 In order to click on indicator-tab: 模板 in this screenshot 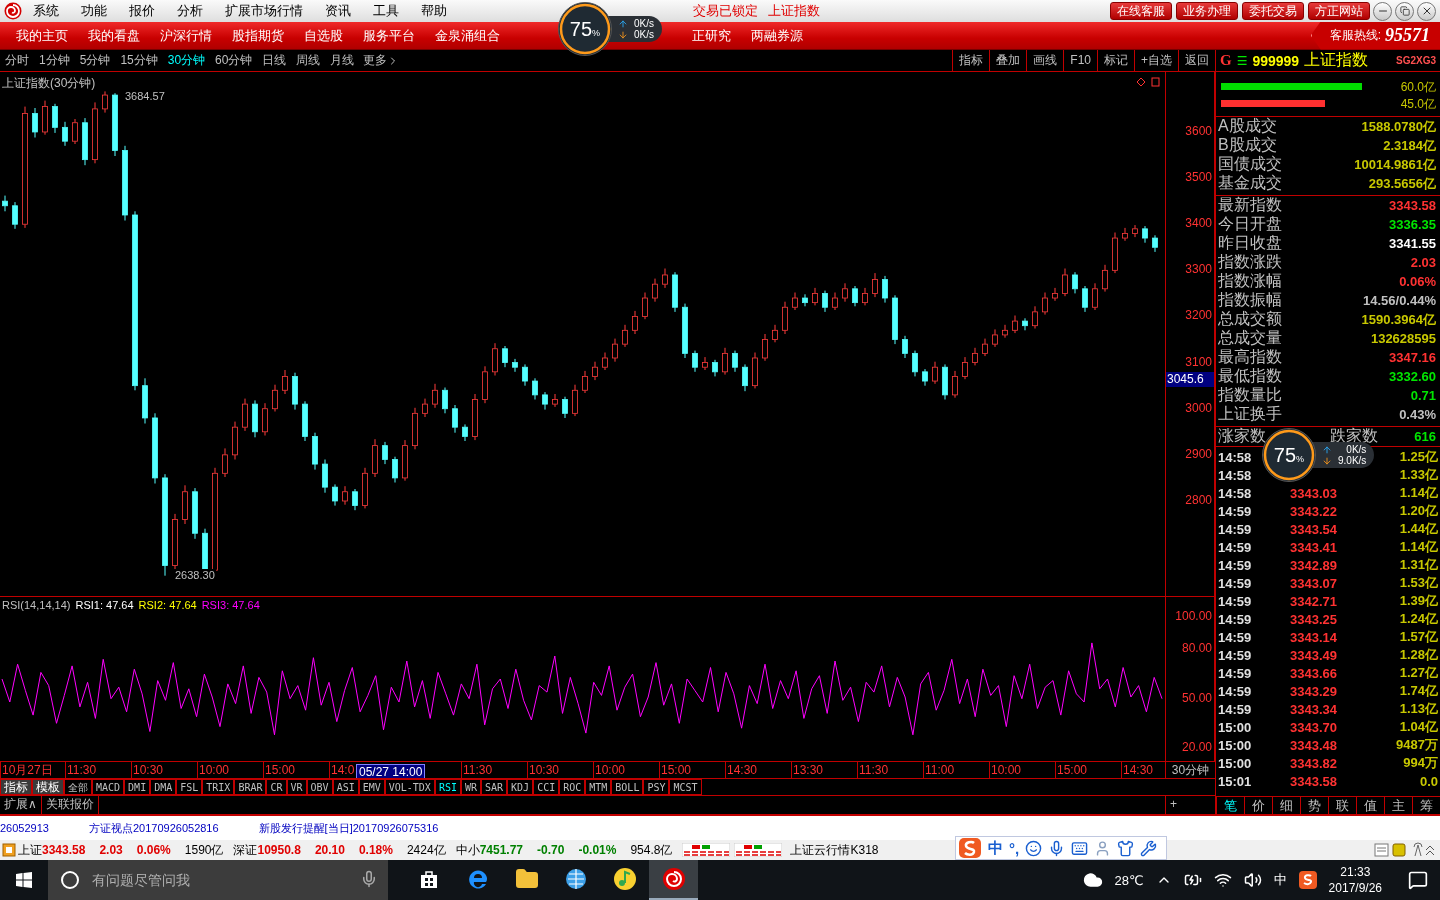, I will do `click(48, 787)`.